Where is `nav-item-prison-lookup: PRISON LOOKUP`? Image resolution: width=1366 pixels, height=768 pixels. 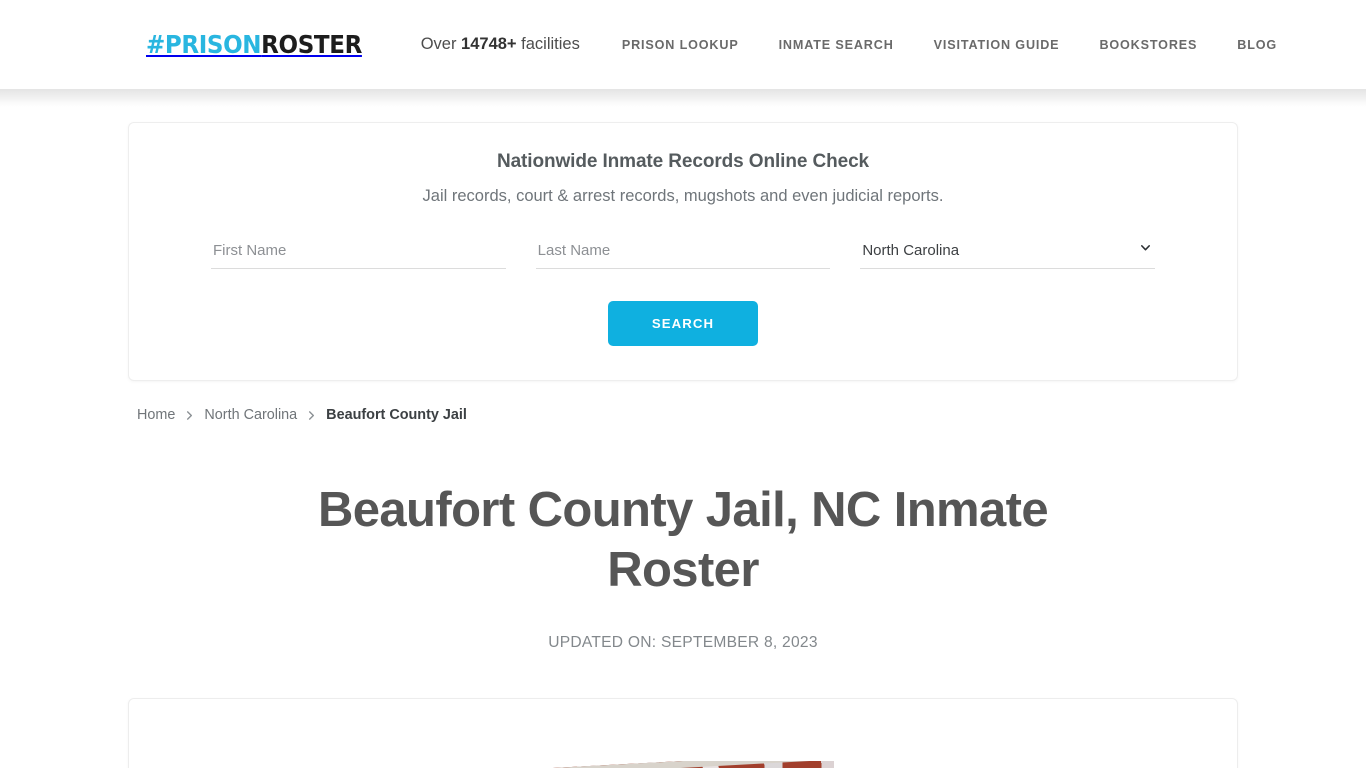 nav-item-prison-lookup: PRISON LOOKUP is located at coordinates (680, 45).